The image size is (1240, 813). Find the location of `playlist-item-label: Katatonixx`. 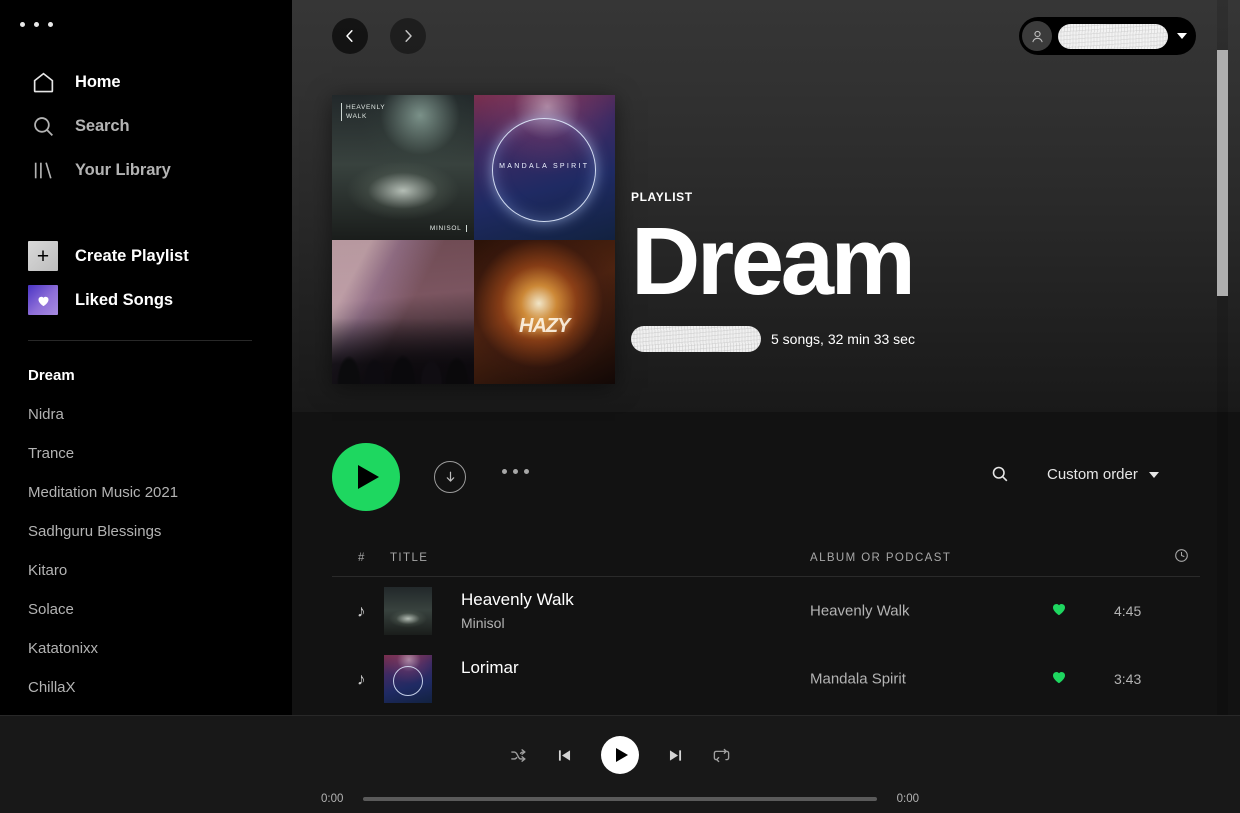

playlist-item-label: Katatonixx is located at coordinates (63, 648).